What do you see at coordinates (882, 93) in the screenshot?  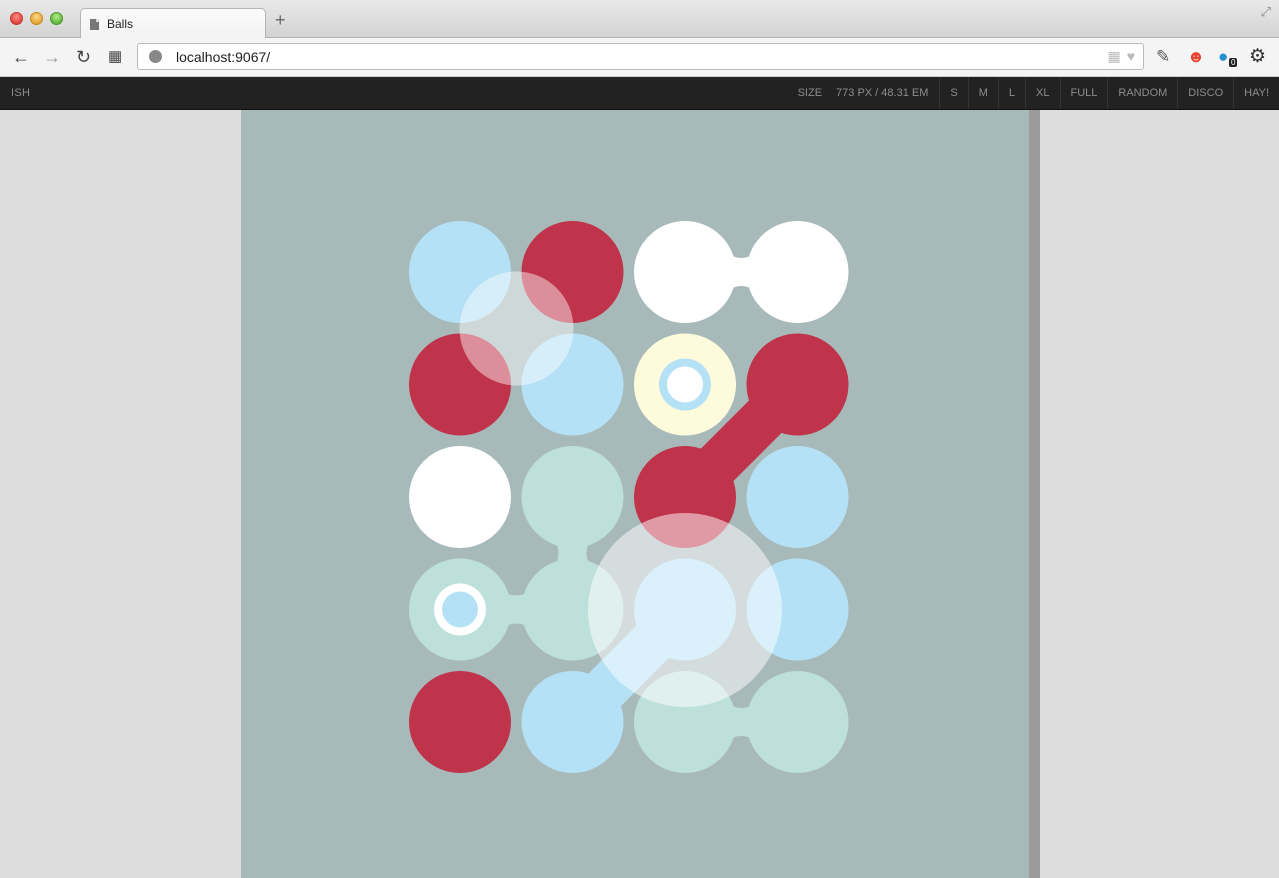 I see `size-value: 773 PX / 48.31 EM` at bounding box center [882, 93].